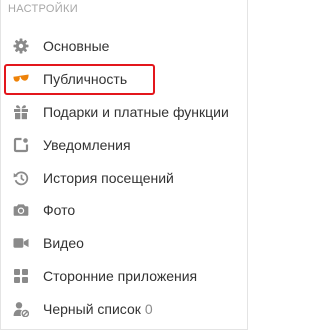 The height and width of the screenshot is (330, 320). I want to click on blocked-user-icon, so click(21, 309).